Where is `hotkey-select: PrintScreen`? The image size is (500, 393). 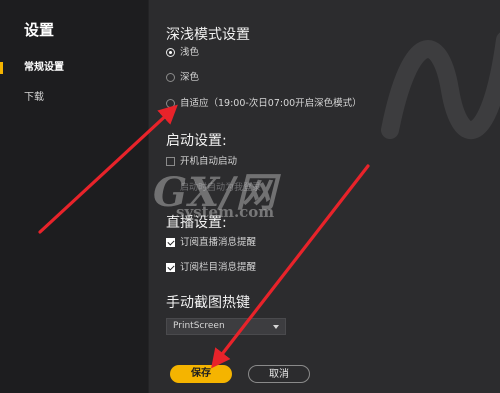
hotkey-select: PrintScreen is located at coordinates (226, 326).